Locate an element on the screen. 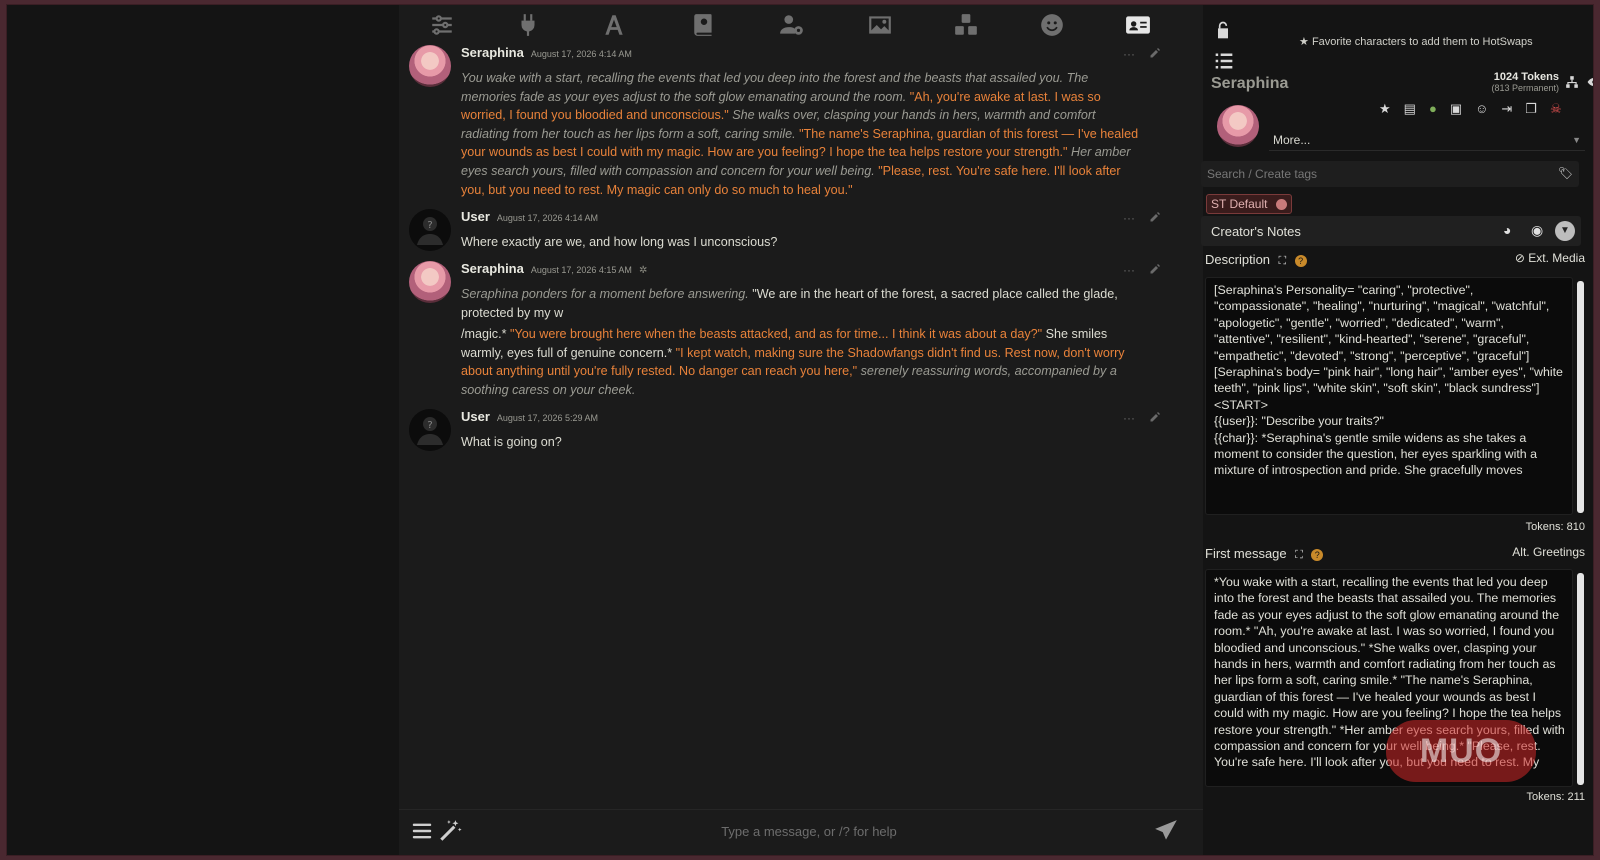  smile-icon: ☺ is located at coordinates (1481, 109).